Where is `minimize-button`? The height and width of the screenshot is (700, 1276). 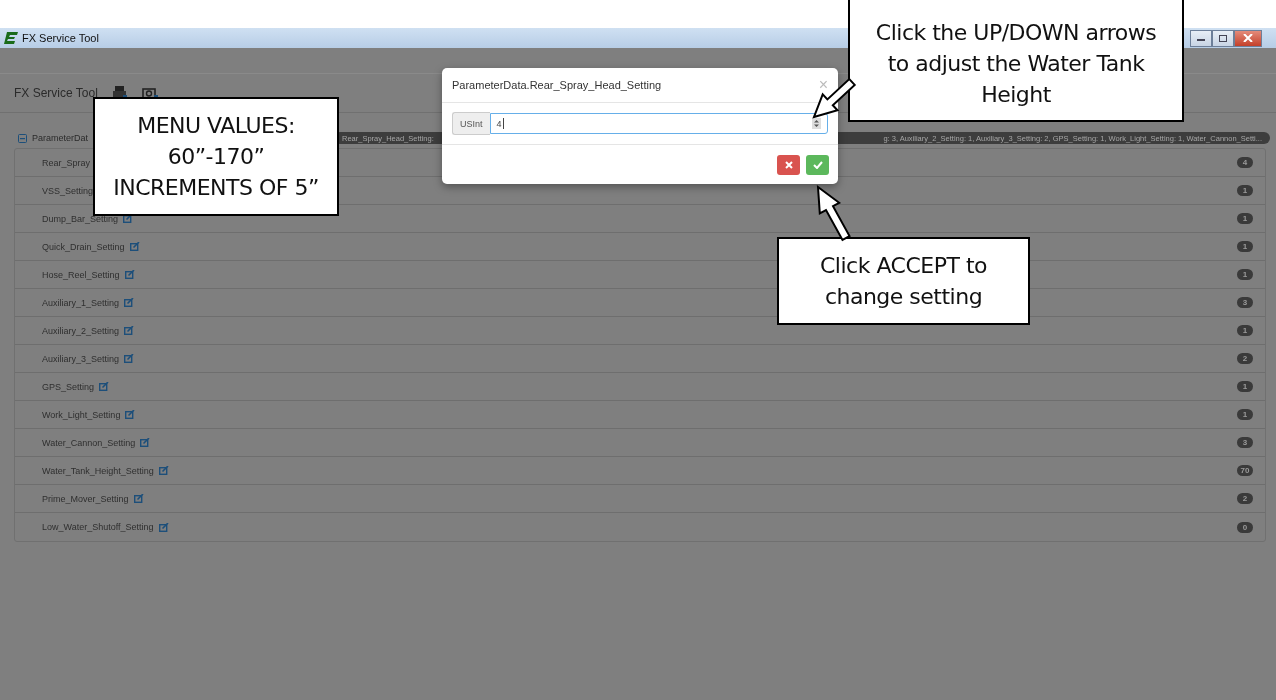
minimize-button is located at coordinates (1201, 38).